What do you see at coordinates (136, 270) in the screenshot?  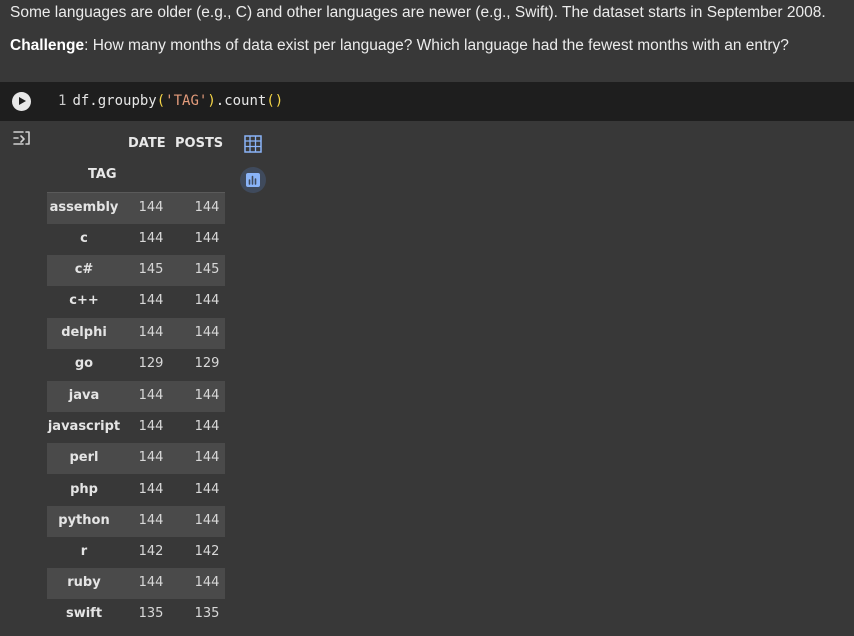 I see `table-row: c# 145 145` at bounding box center [136, 270].